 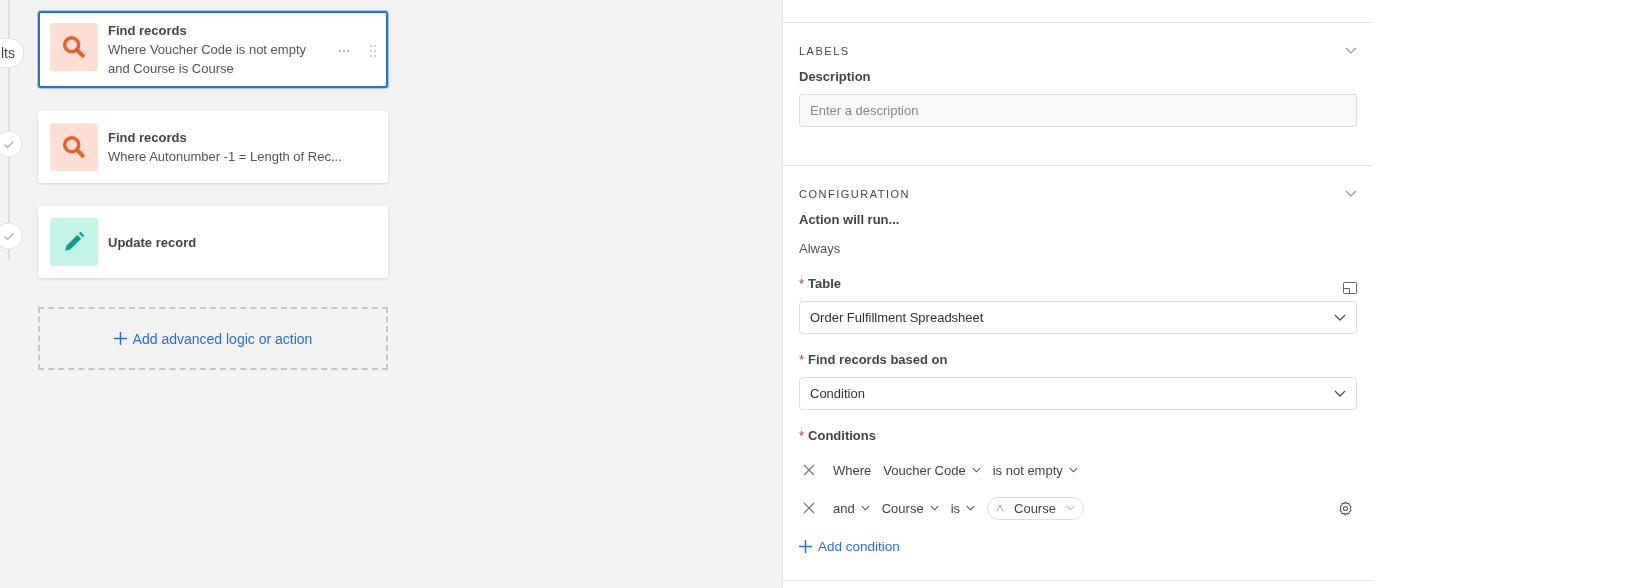 What do you see at coordinates (820, 248) in the screenshot?
I see `run-value: Always` at bounding box center [820, 248].